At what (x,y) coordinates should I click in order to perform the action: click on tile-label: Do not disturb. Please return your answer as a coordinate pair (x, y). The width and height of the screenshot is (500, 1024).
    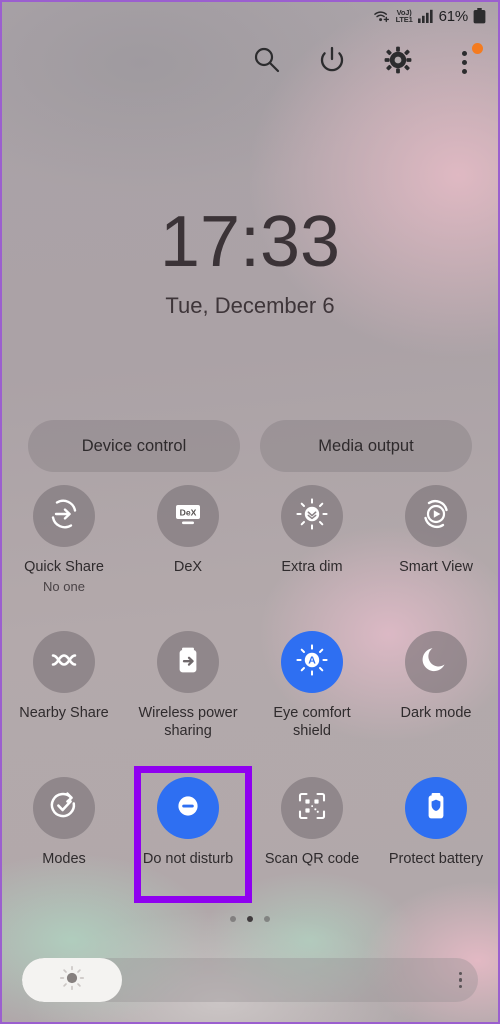
    Looking at the image, I should click on (188, 859).